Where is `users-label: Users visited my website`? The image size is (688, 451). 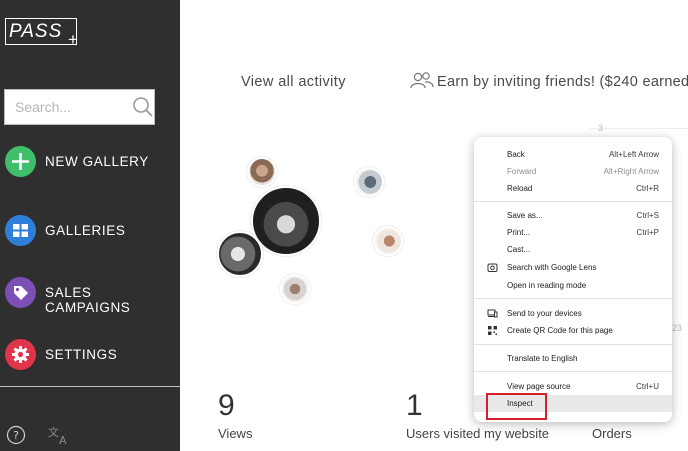 users-label: Users visited my website is located at coordinates (478, 433).